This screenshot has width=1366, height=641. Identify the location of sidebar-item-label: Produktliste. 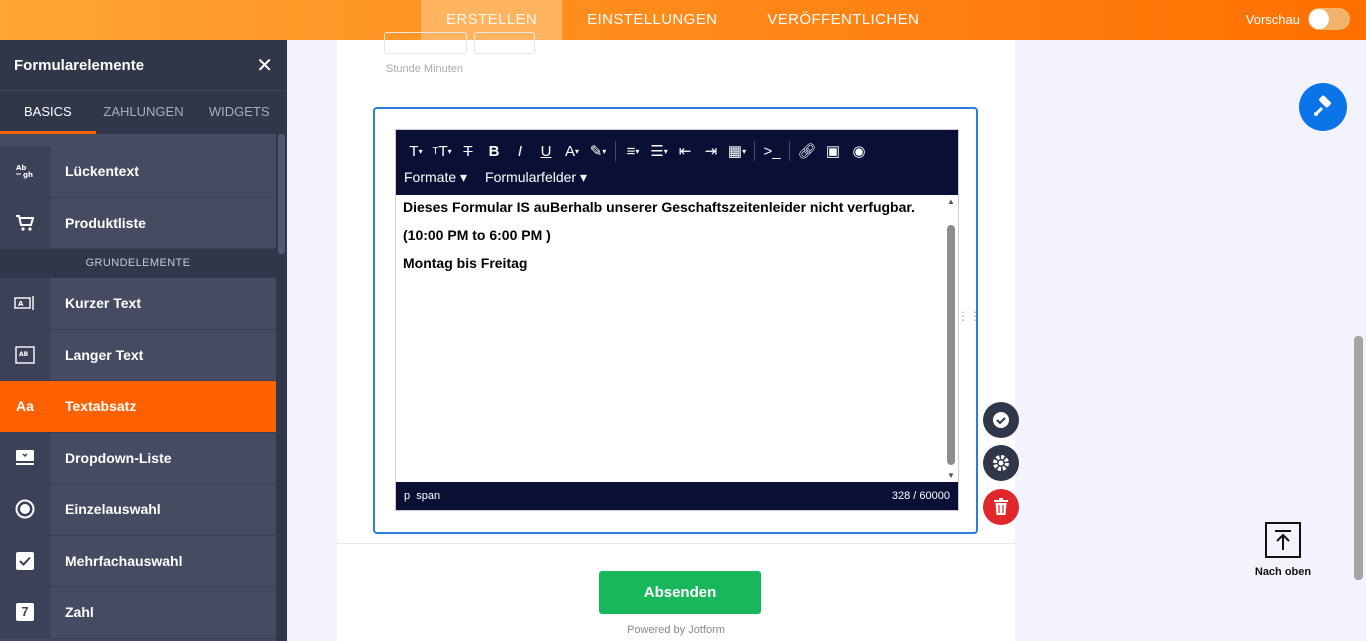
(105, 222).